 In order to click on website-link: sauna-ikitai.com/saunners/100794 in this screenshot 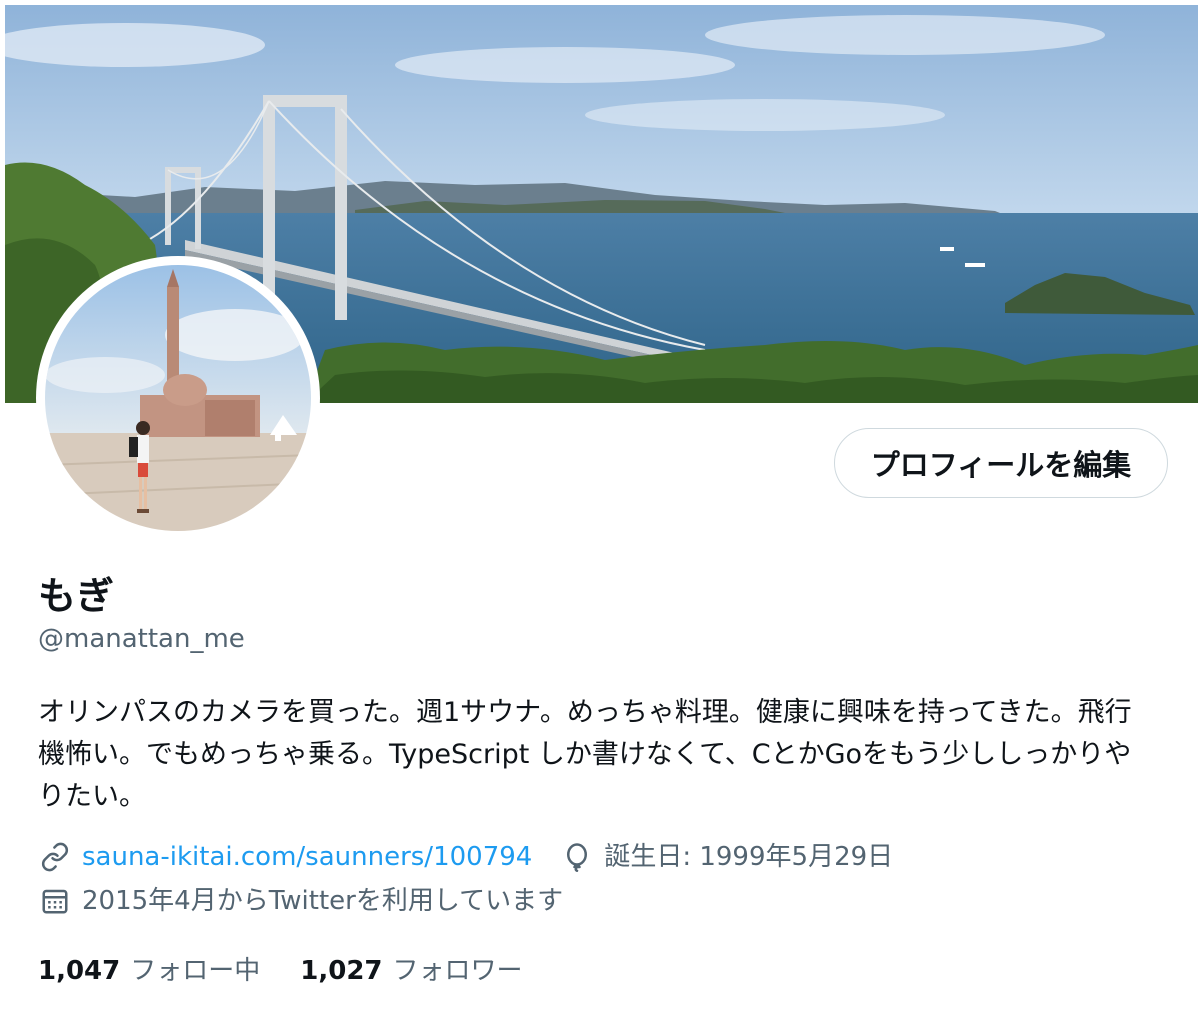, I will do `click(307, 857)`.